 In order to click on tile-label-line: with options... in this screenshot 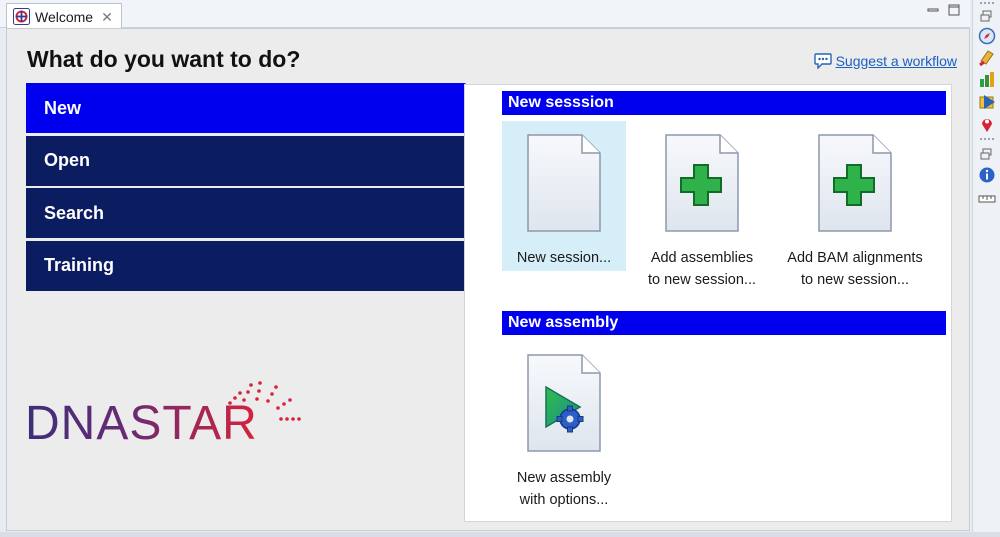, I will do `click(564, 500)`.